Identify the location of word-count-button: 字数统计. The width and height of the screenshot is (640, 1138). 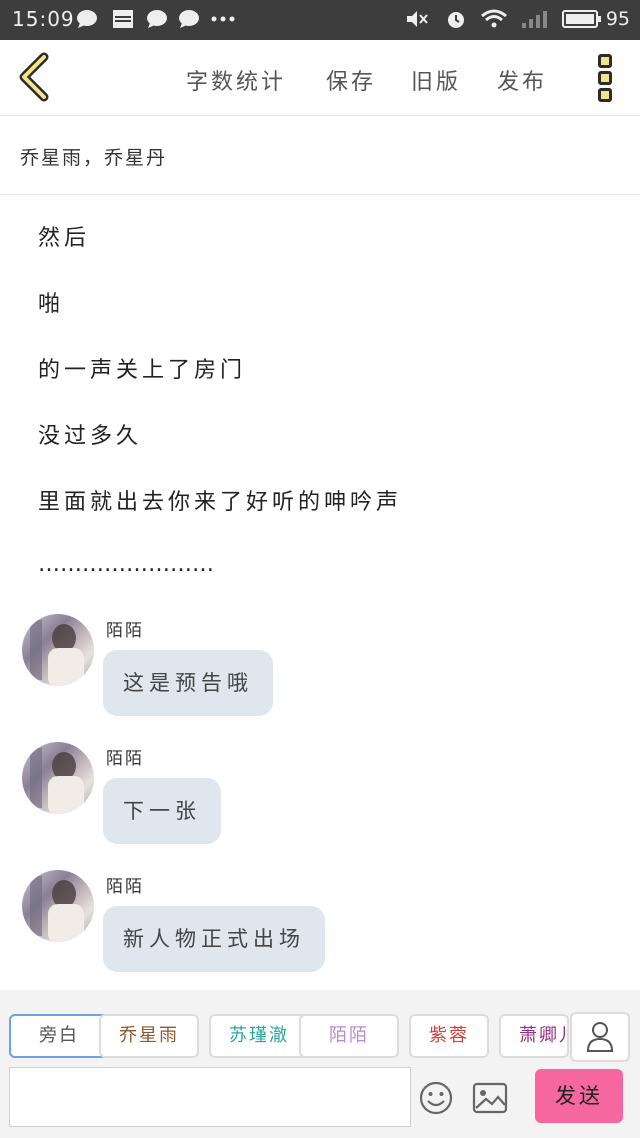
(236, 80).